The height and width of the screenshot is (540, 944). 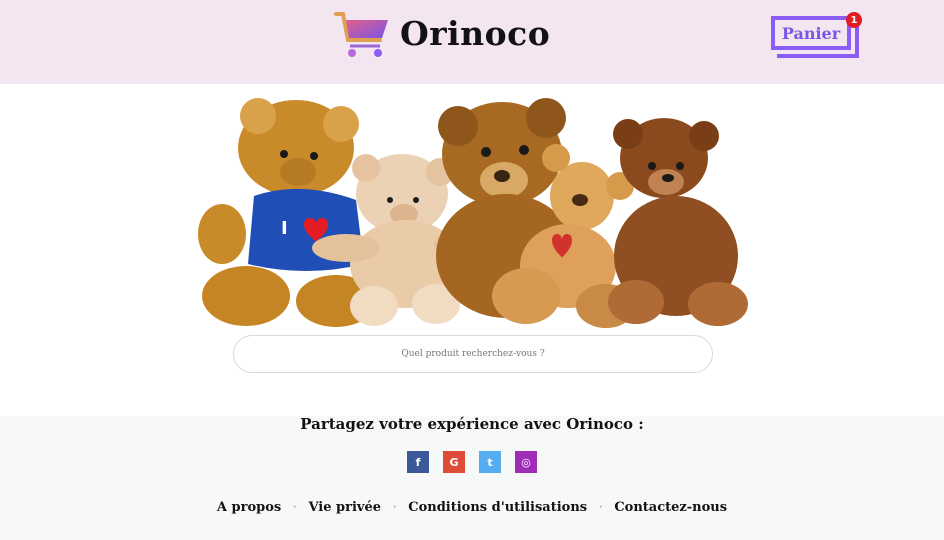 I want to click on shopping-cart-icon, so click(x=361, y=34).